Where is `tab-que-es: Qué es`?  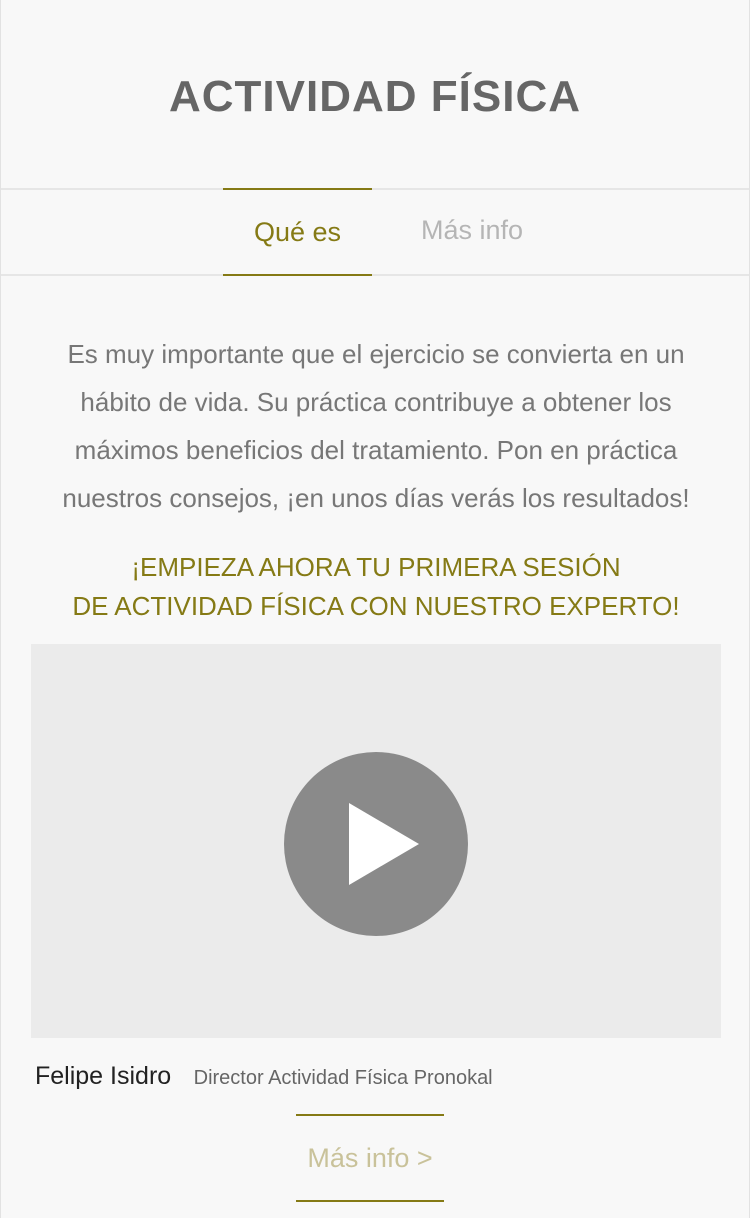 tab-que-es: Qué es is located at coordinates (297, 232).